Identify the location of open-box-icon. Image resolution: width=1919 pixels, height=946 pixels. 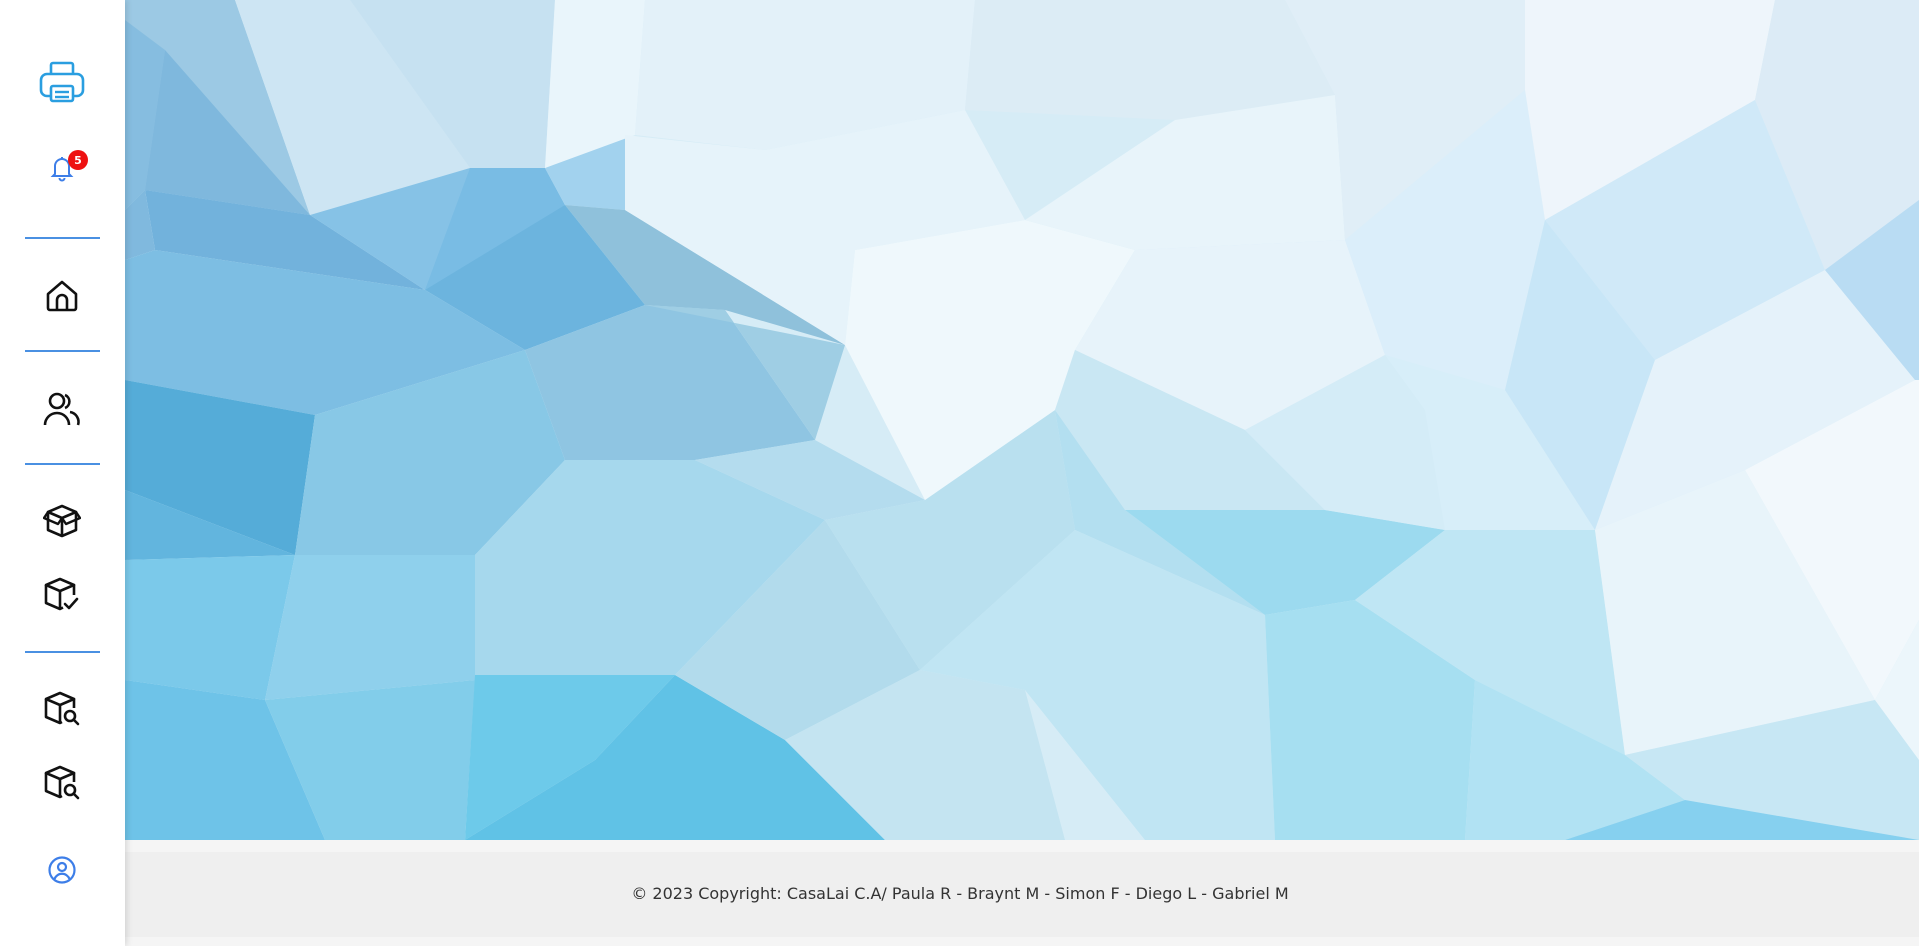
(62, 521).